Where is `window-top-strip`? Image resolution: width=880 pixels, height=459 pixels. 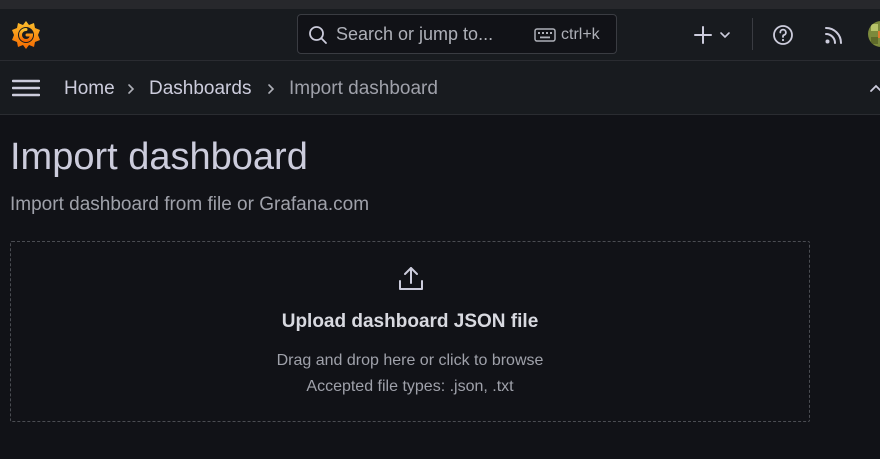 window-top-strip is located at coordinates (440, 4).